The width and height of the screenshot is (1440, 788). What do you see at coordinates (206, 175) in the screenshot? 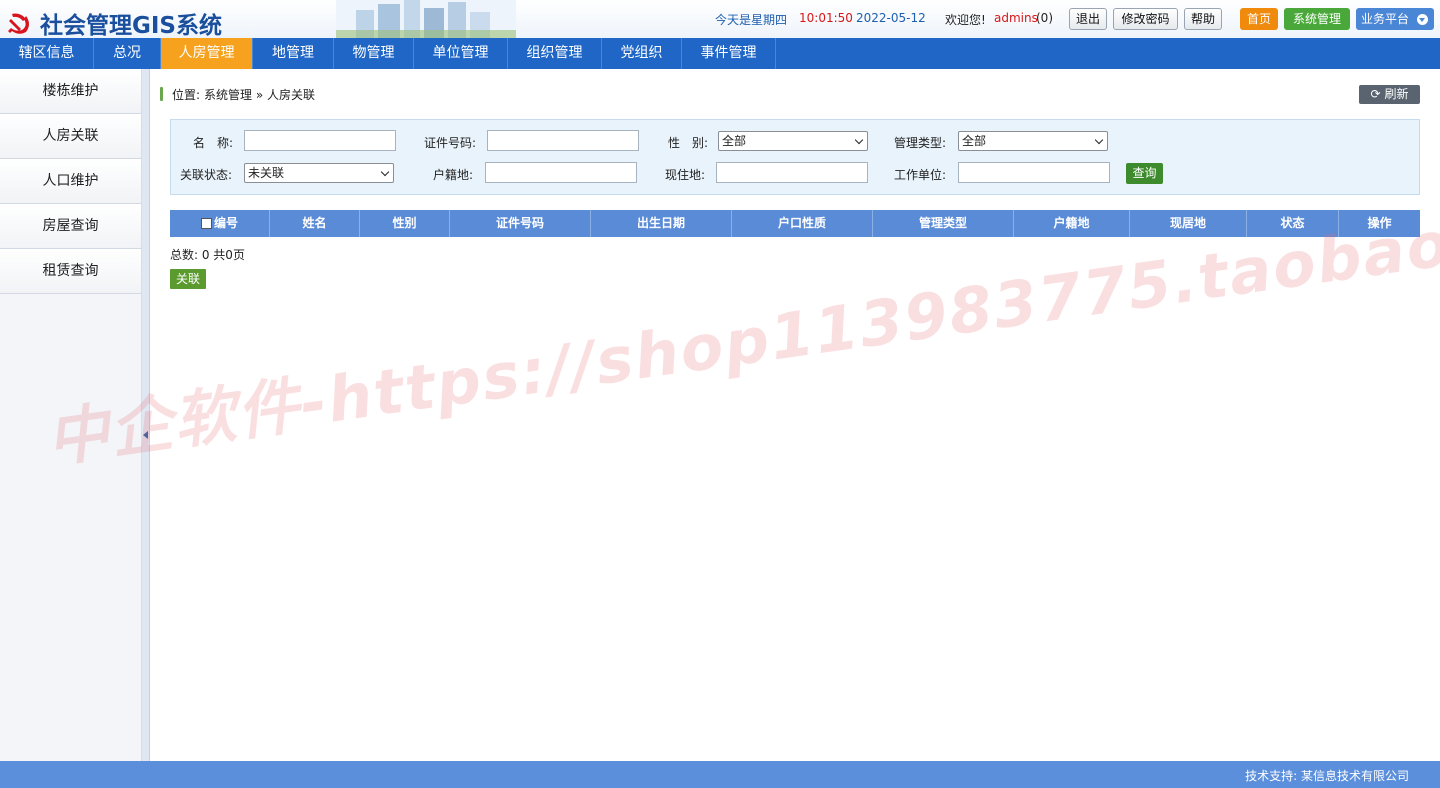
I see `link-status-label: 关联状态:` at bounding box center [206, 175].